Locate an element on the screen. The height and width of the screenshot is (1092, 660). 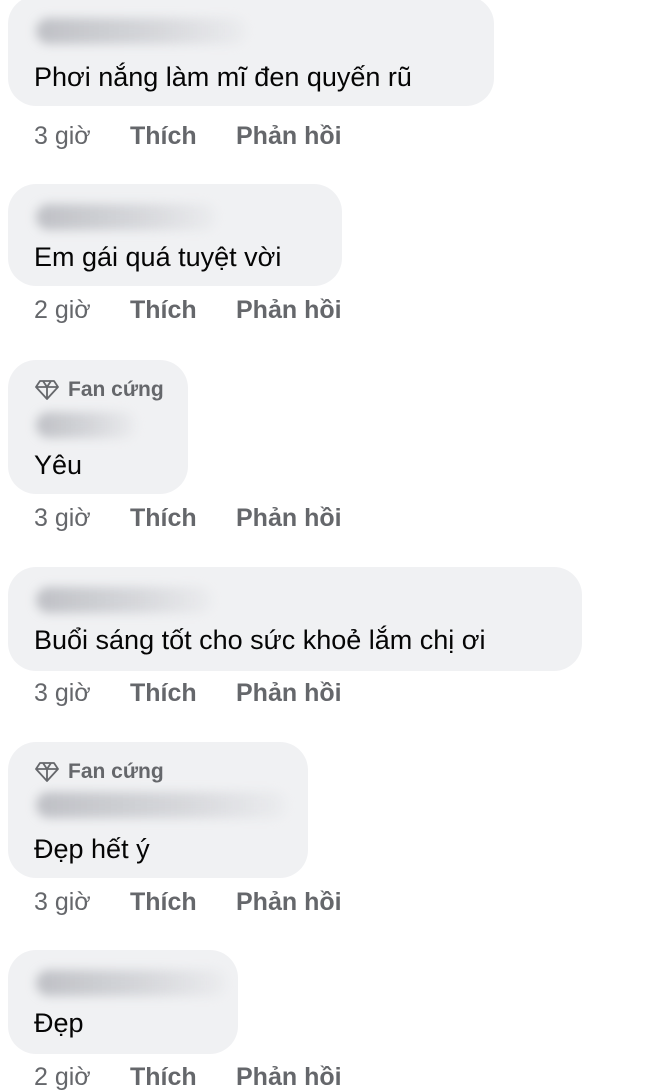
comment-text: Buổi sáng tốt cho sức khoẻ lắm chị ơi is located at coordinates (260, 640).